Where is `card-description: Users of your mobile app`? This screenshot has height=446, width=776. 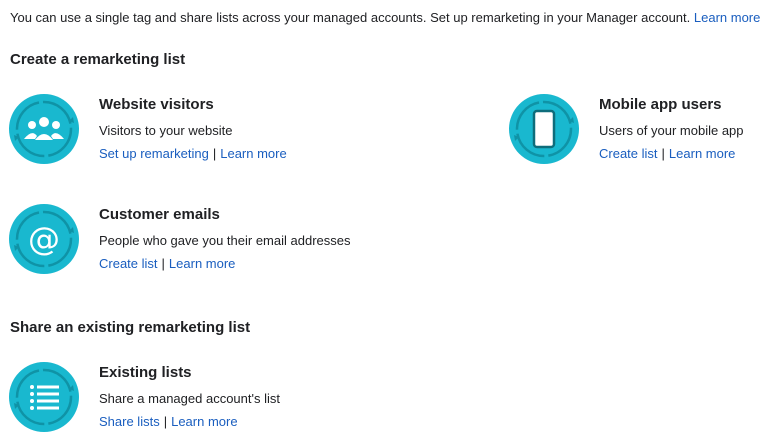 card-description: Users of your mobile app is located at coordinates (671, 130).